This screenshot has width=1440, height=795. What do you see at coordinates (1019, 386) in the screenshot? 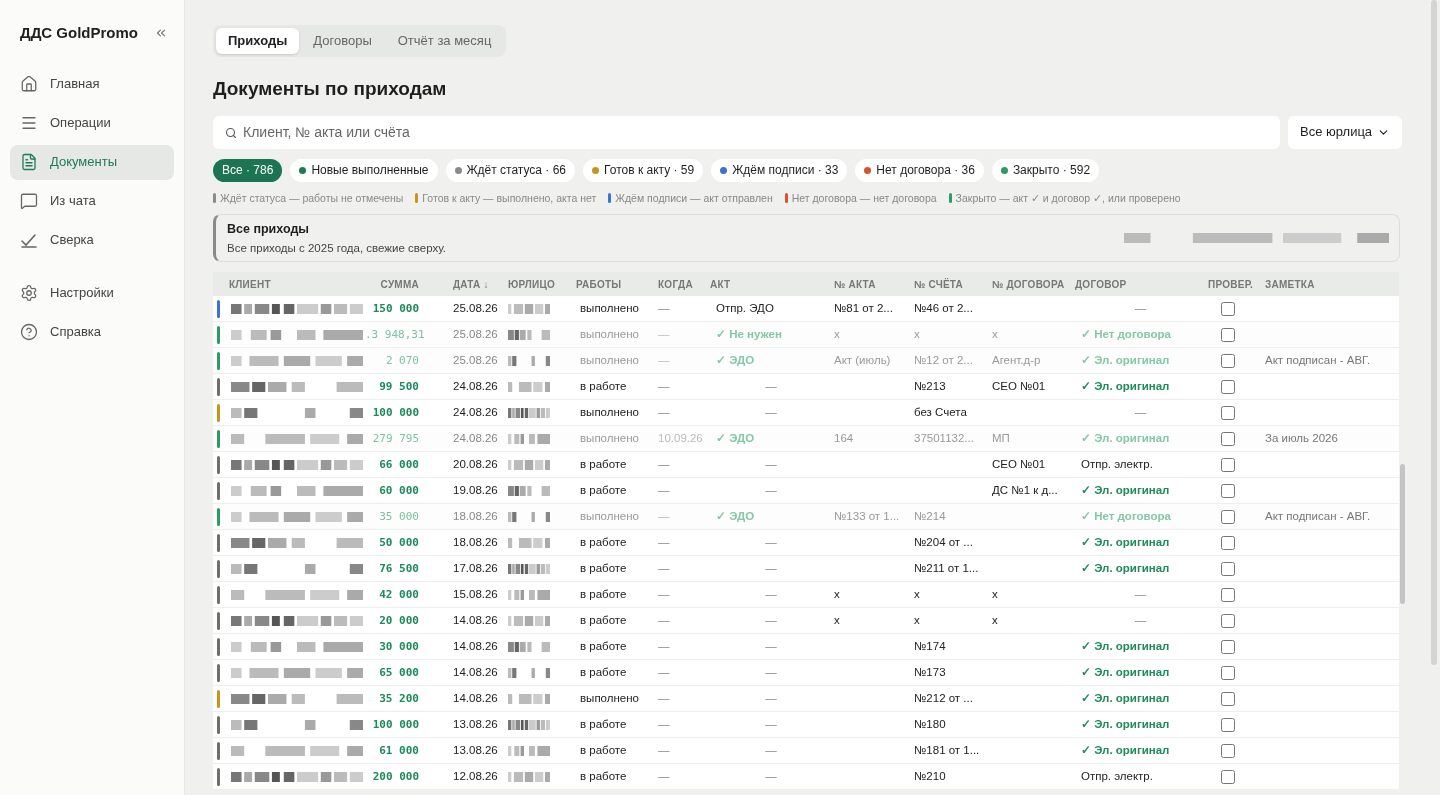
I see `contract-number-text: СЕО №01` at bounding box center [1019, 386].